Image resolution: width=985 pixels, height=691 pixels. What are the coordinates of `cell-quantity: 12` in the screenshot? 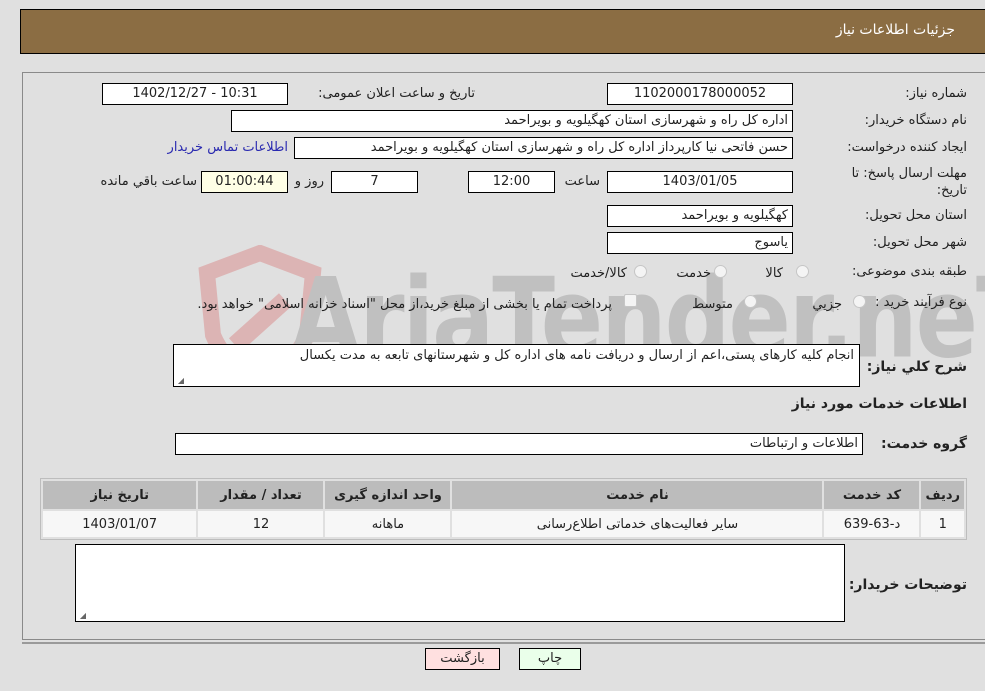 It's located at (261, 524).